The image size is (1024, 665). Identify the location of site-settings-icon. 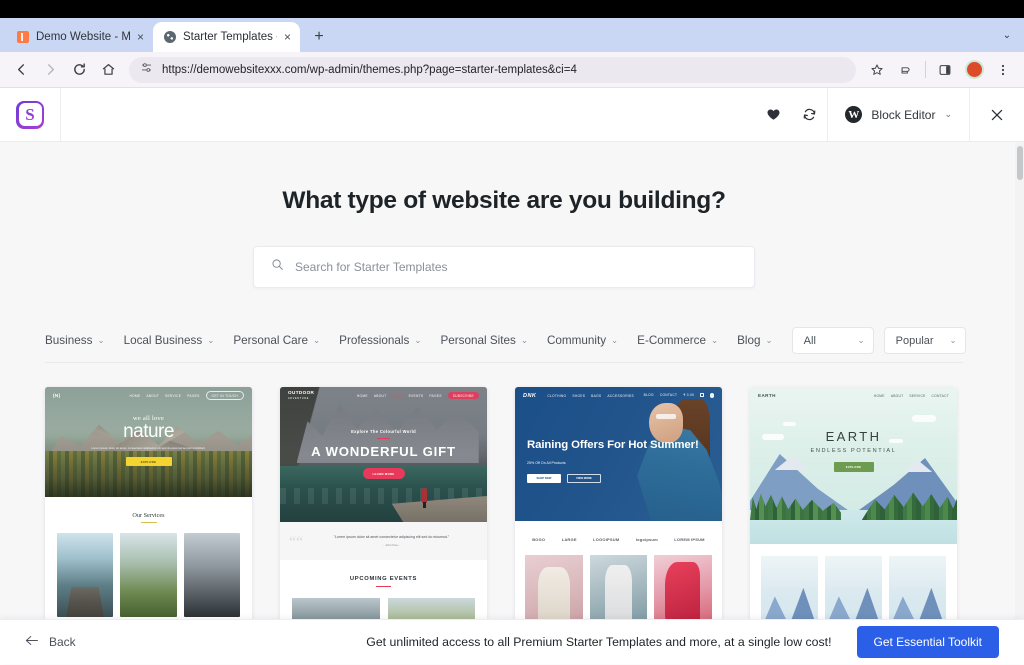
(146, 70).